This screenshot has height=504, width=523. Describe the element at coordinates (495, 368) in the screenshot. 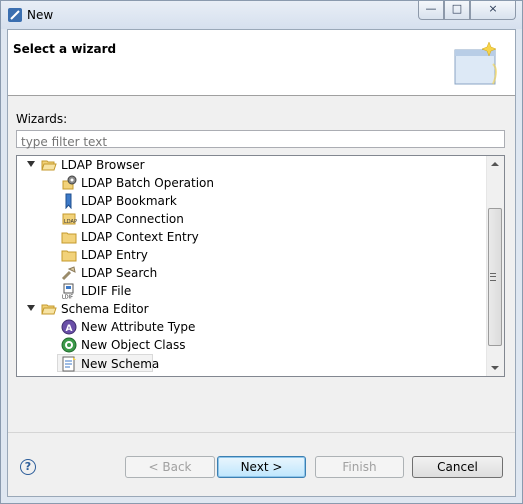

I see `scroll-down-icon` at that location.